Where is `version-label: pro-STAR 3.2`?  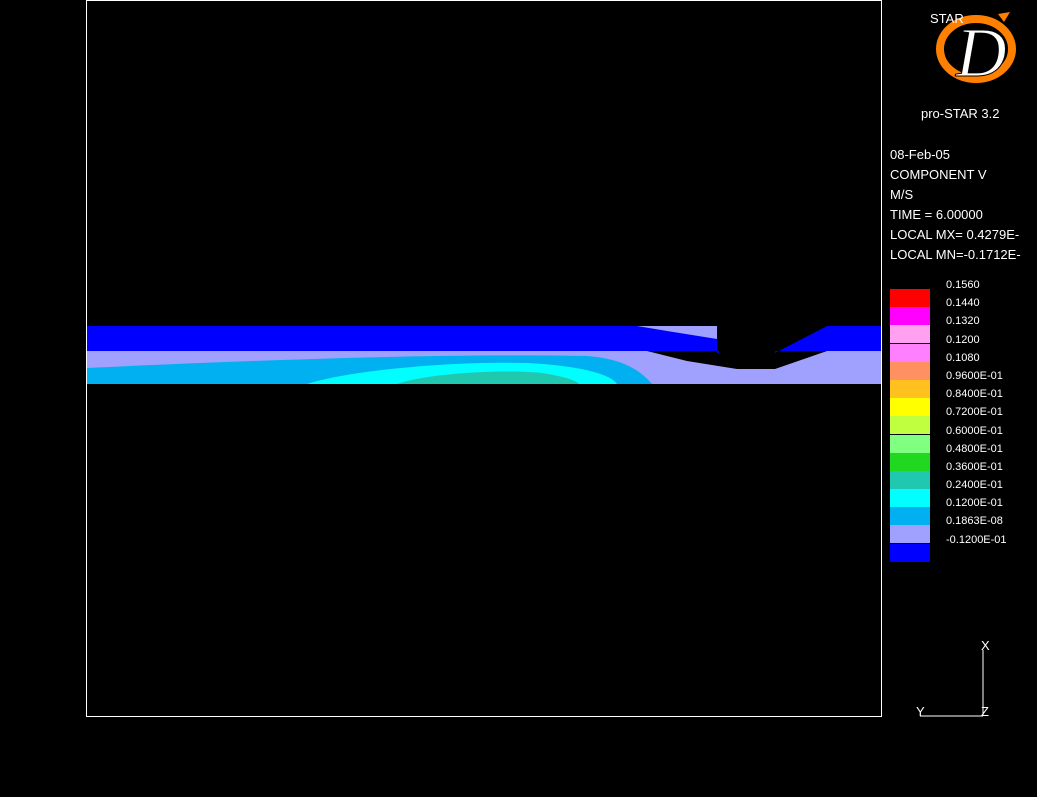
version-label: pro-STAR 3.2 is located at coordinates (960, 113).